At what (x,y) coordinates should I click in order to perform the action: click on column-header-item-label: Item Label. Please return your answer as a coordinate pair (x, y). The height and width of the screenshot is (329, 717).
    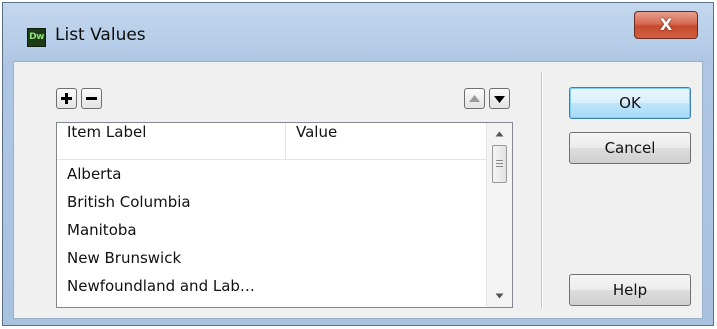
    Looking at the image, I should click on (171, 141).